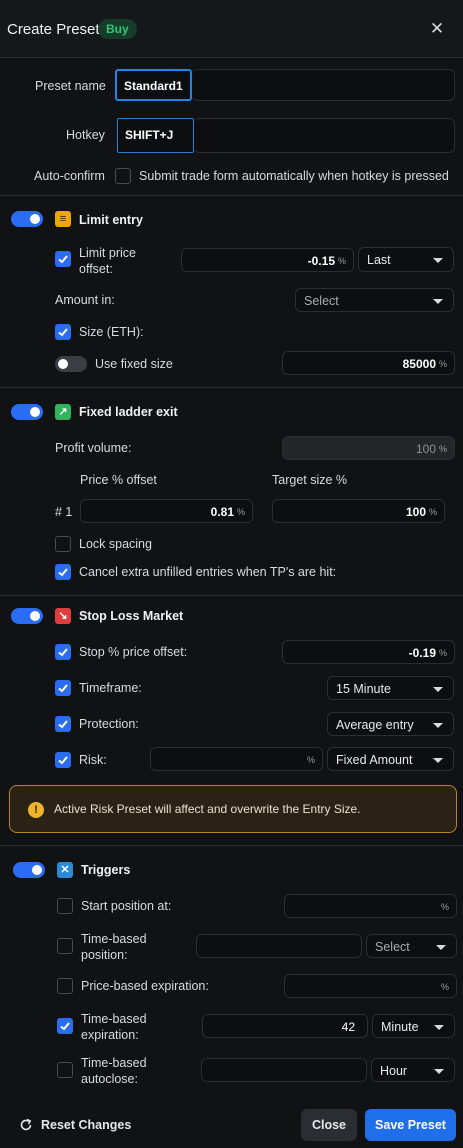 This screenshot has height=1148, width=463. What do you see at coordinates (285, 1026) in the screenshot?
I see `time-expiration-input: 42` at bounding box center [285, 1026].